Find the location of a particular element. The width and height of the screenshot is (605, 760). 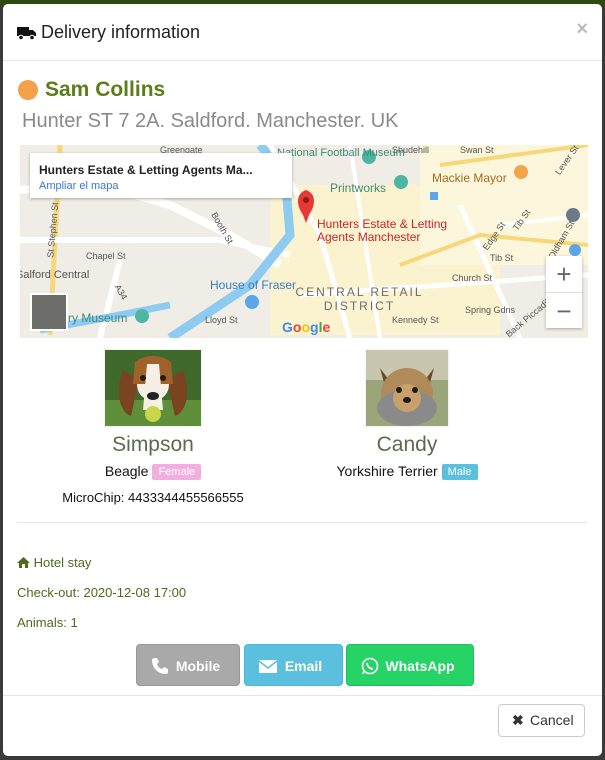

pet-name: Simpson is located at coordinates (153, 444).